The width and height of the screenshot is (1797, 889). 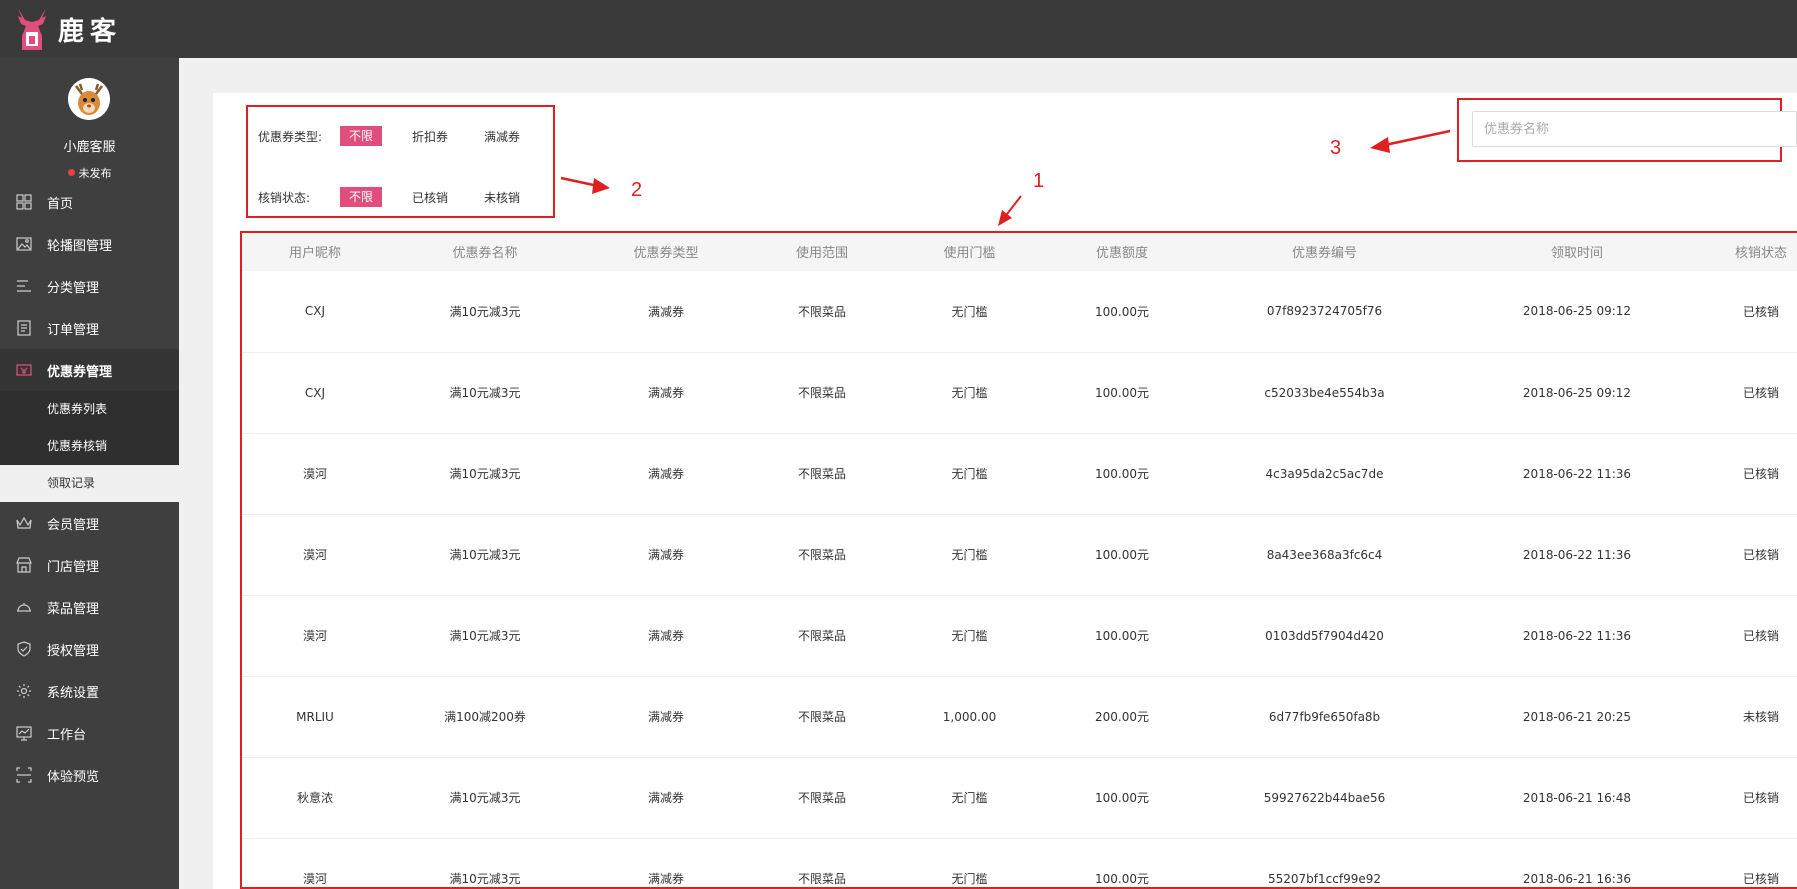 I want to click on arrow-1-icon, so click(x=1010, y=210).